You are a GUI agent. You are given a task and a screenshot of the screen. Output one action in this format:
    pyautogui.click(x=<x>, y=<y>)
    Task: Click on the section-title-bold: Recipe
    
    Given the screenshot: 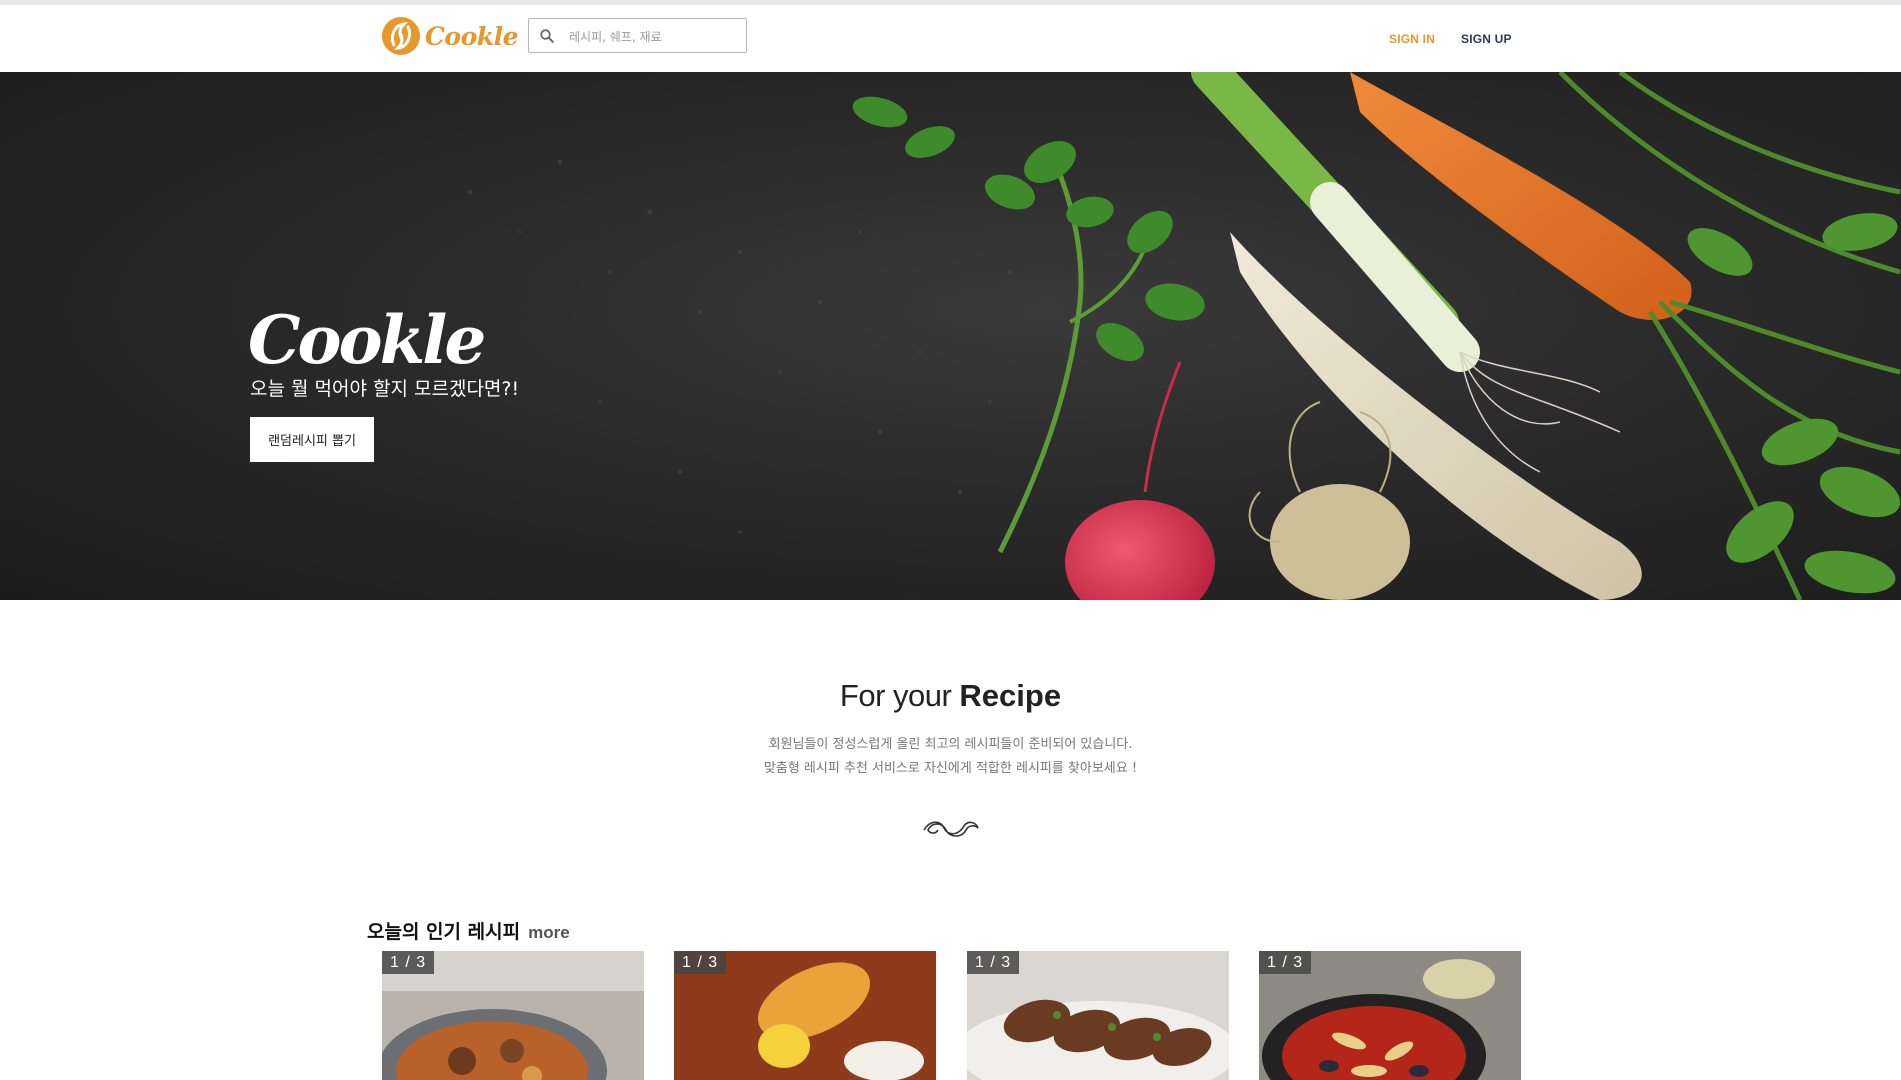 What is the action you would take?
    pyautogui.click(x=1010, y=695)
    